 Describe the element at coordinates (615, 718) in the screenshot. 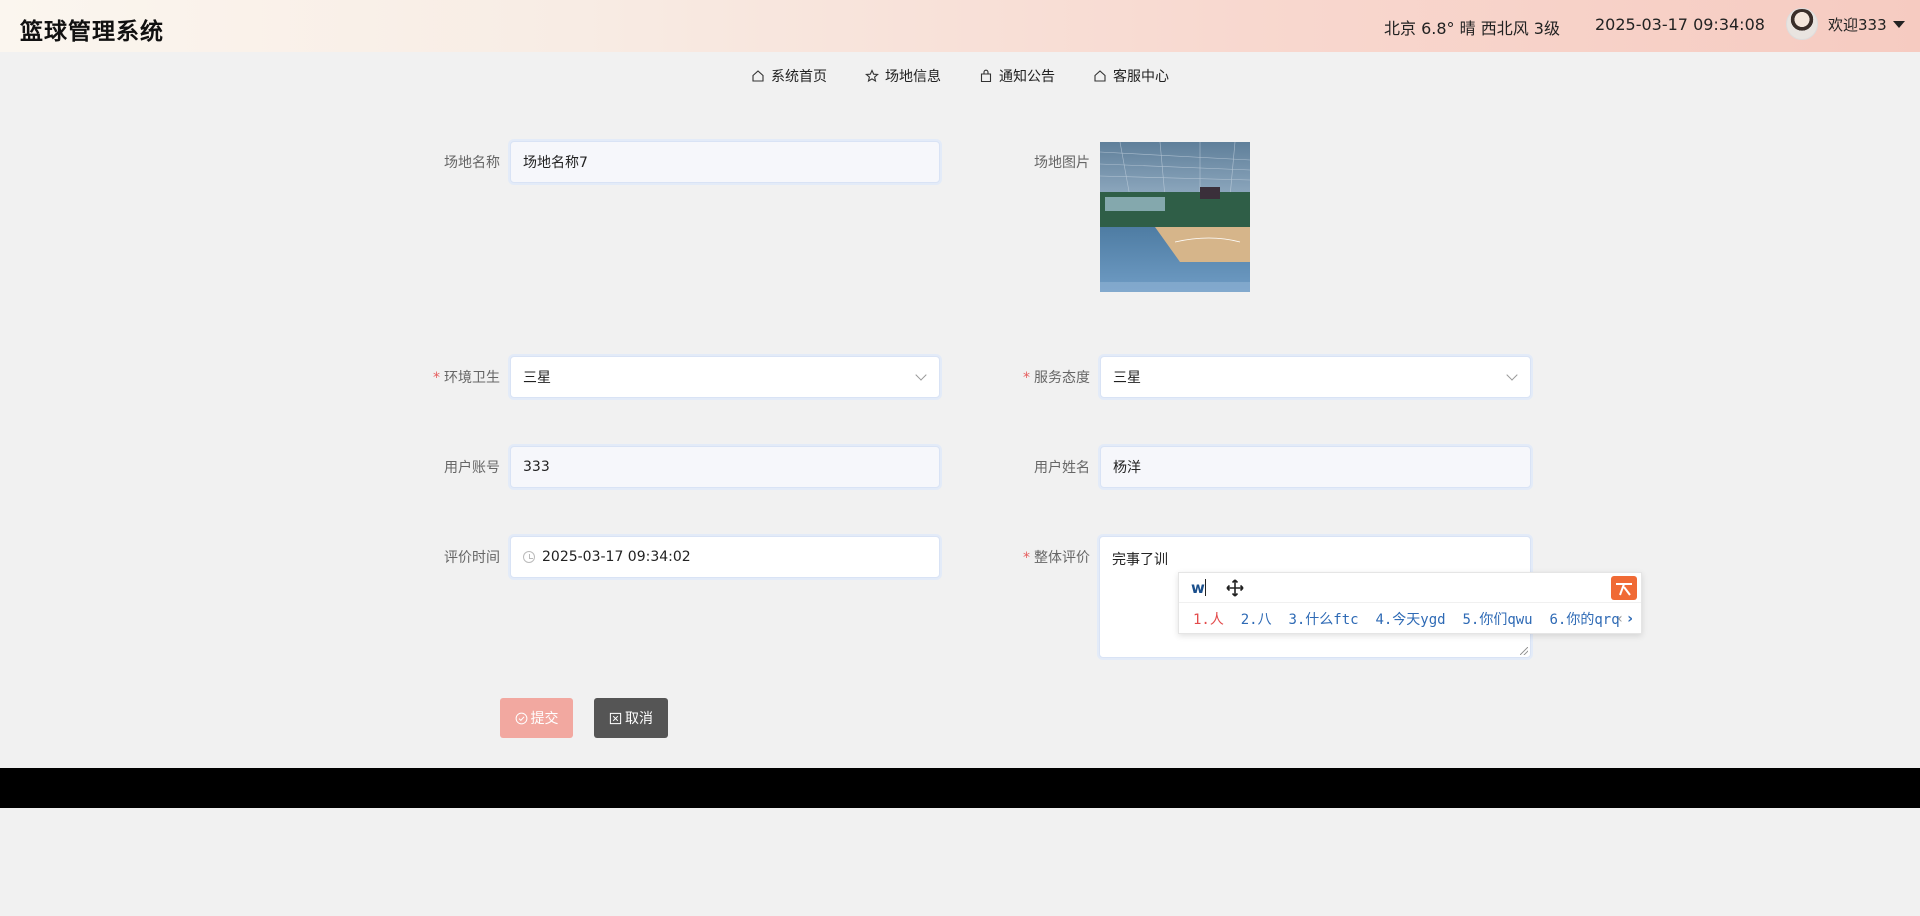

I see `close-square-icon` at that location.